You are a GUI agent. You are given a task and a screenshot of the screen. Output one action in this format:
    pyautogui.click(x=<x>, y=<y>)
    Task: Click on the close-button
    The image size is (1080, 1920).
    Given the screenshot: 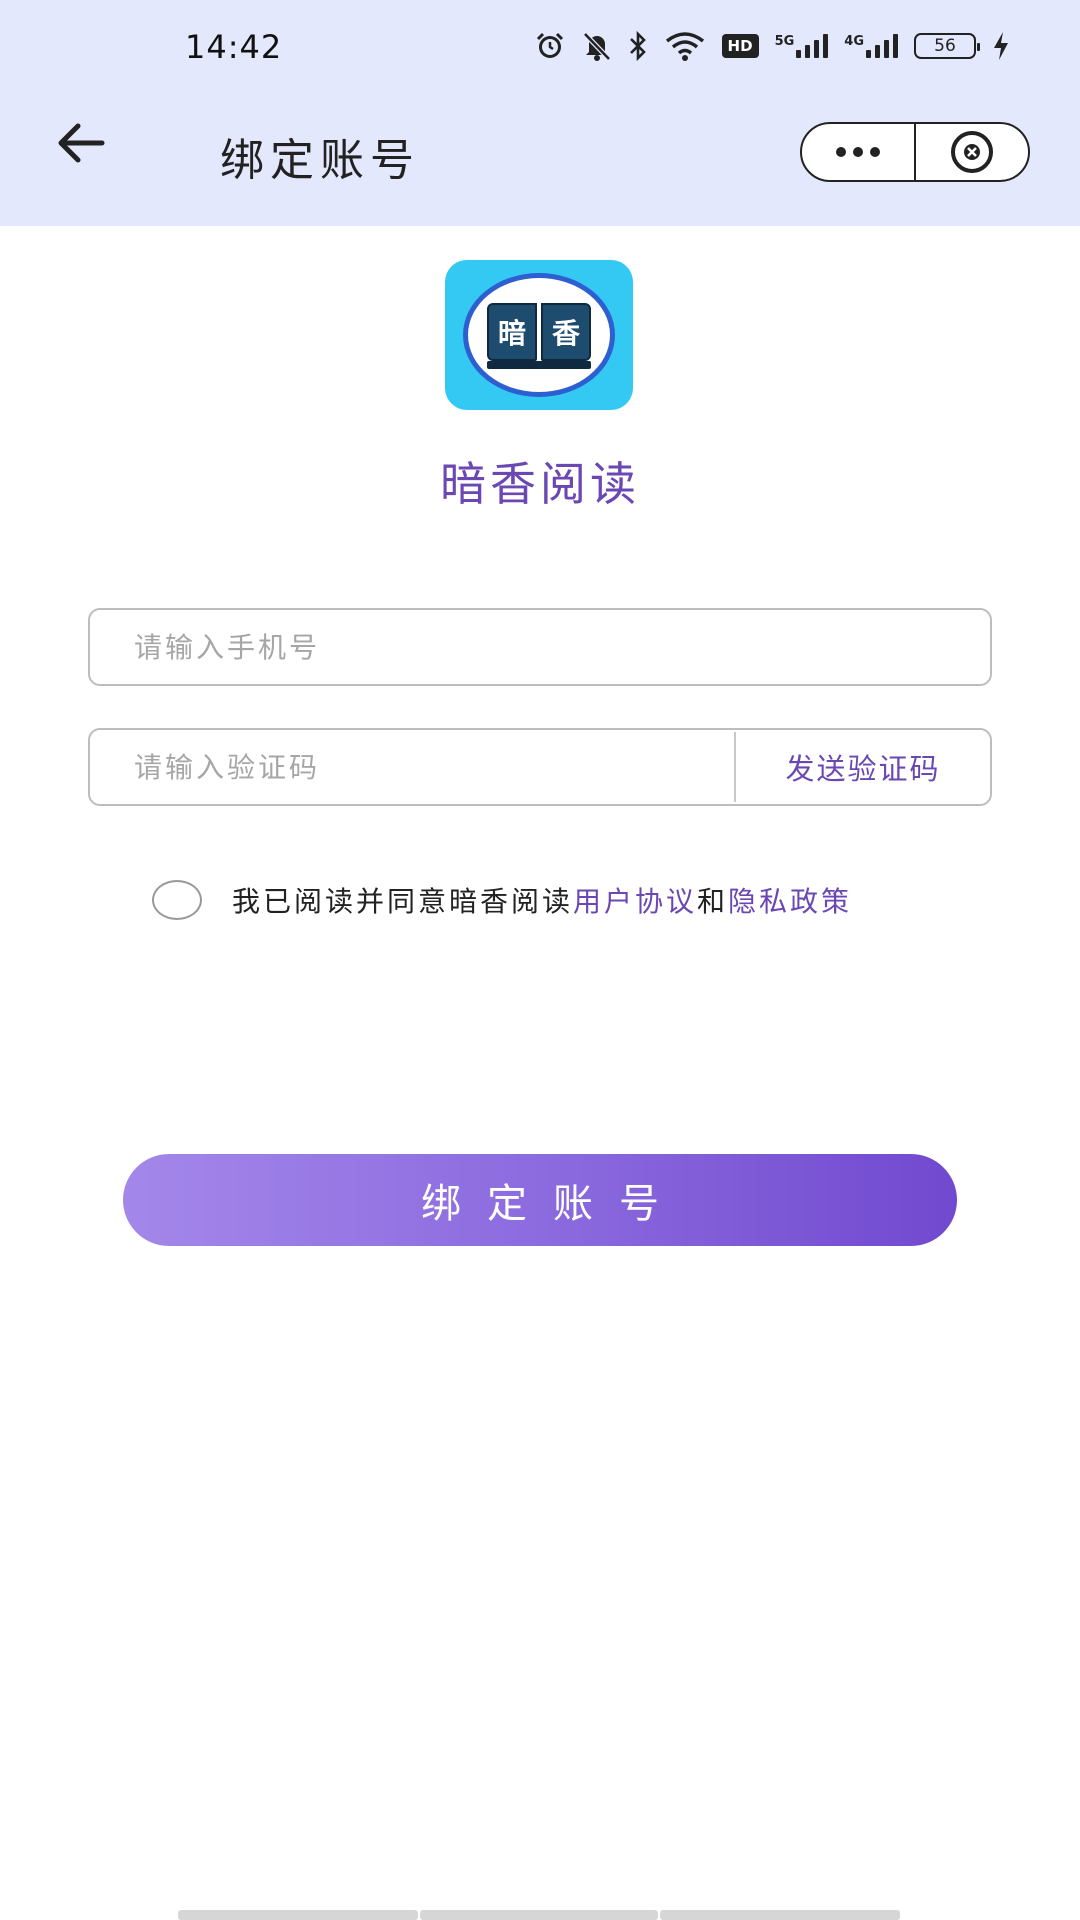 What is the action you would take?
    pyautogui.click(x=972, y=152)
    